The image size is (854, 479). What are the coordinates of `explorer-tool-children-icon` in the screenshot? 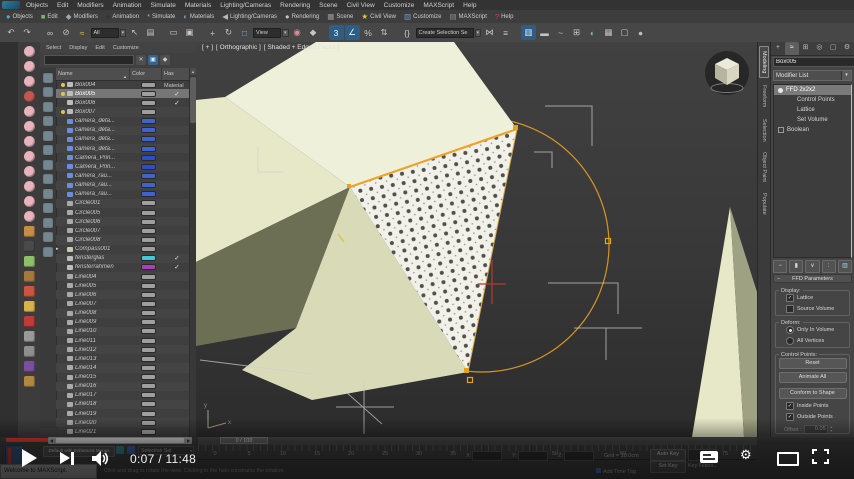 It's located at (48, 135).